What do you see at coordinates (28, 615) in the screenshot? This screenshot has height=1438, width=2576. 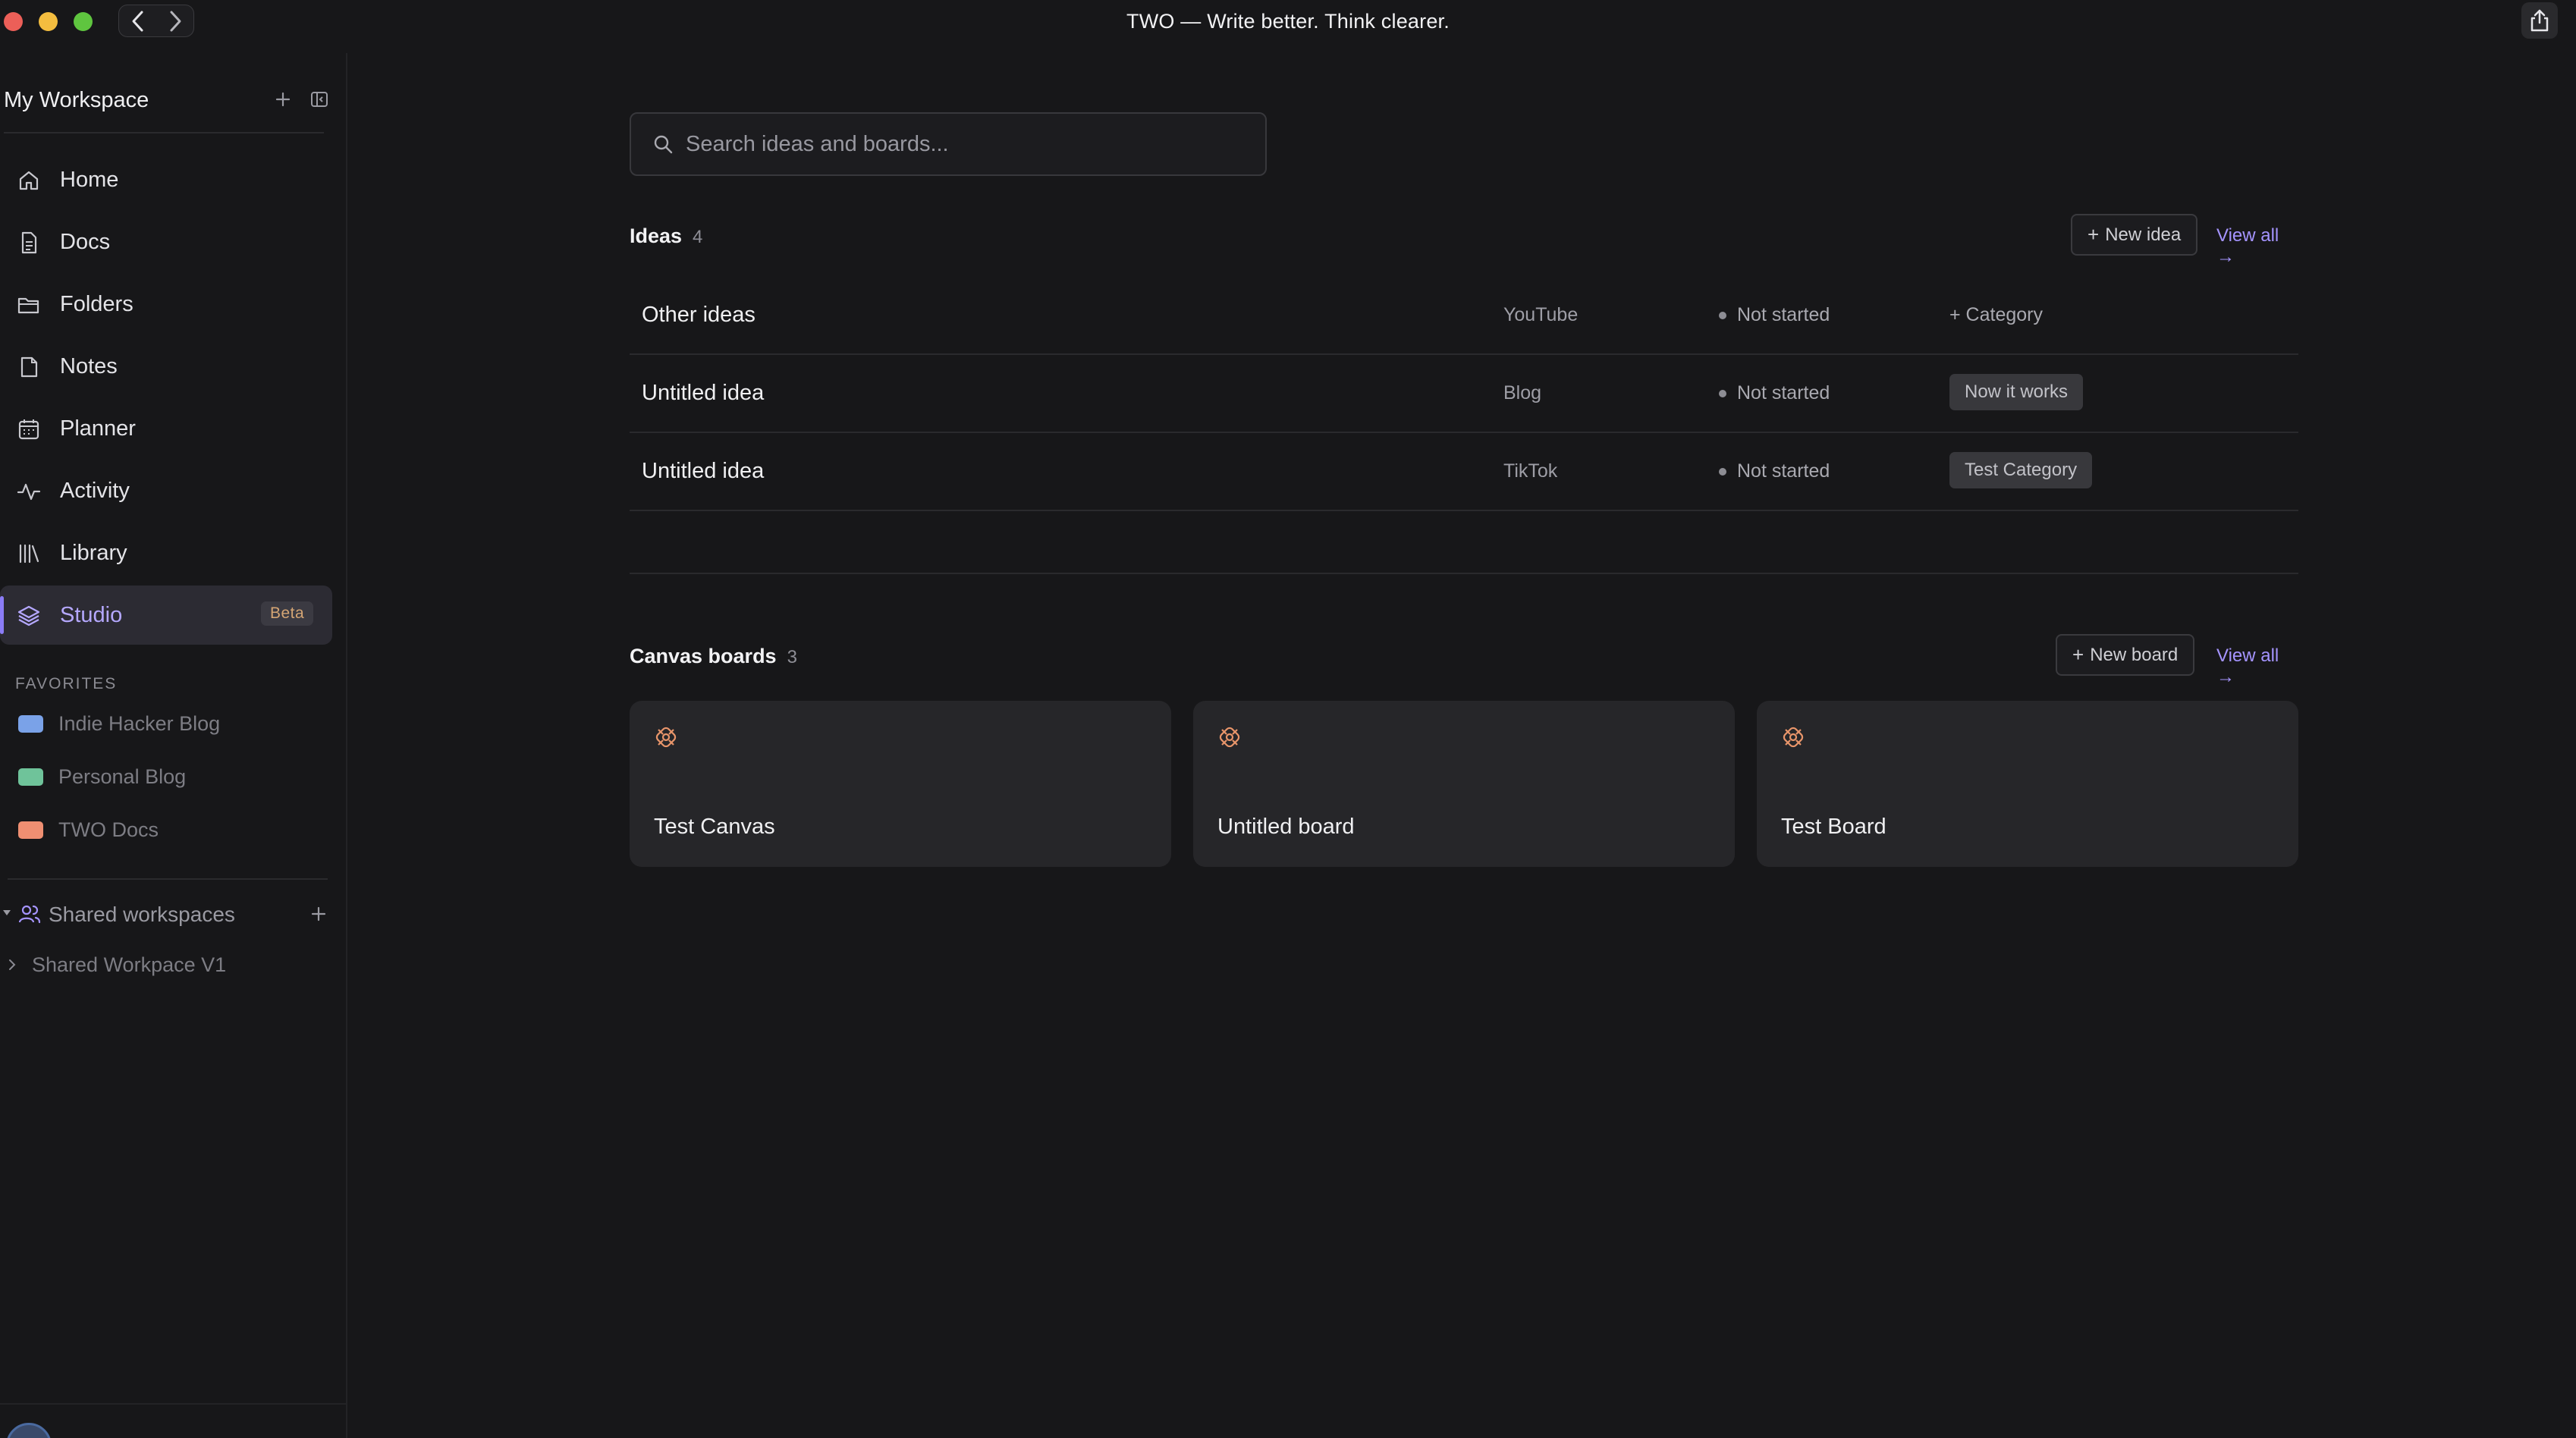 I see `layers-icon` at bounding box center [28, 615].